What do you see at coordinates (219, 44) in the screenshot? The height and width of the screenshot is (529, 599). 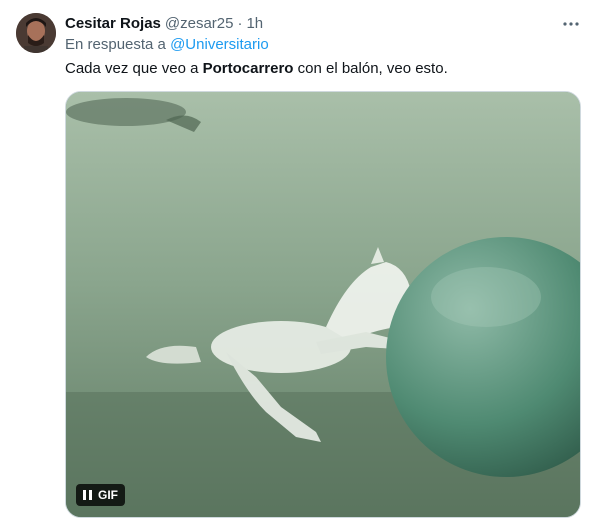 I see `reply-mention-link: @Universitario` at bounding box center [219, 44].